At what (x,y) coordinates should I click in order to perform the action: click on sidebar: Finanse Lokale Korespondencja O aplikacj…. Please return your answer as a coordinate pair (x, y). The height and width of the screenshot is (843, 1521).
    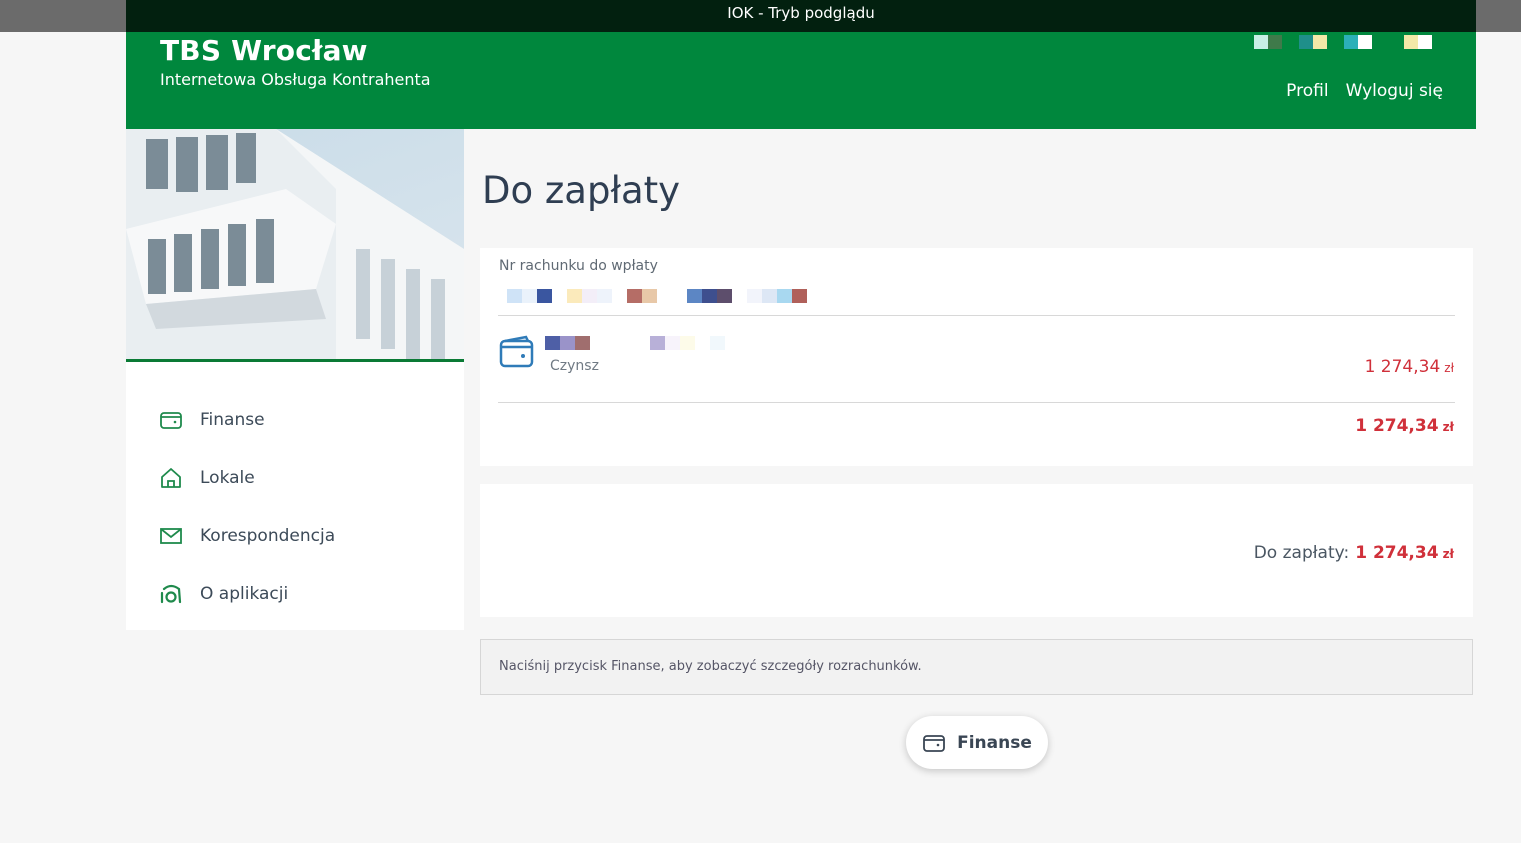
    Looking at the image, I should click on (295, 379).